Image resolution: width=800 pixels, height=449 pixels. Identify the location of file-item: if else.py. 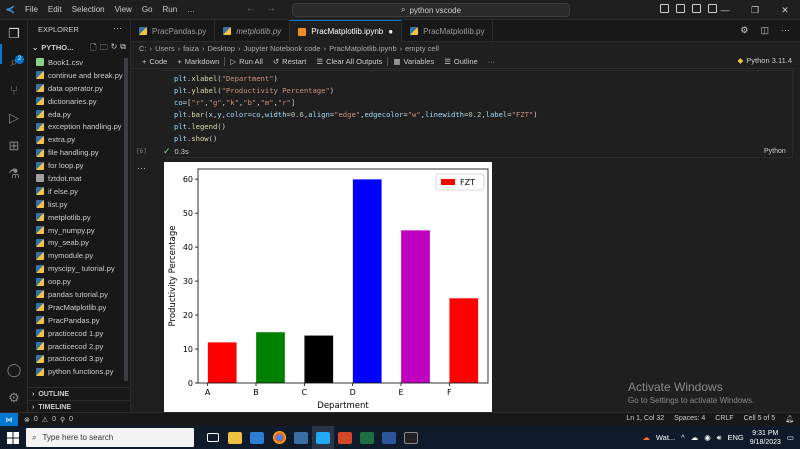
(79, 191).